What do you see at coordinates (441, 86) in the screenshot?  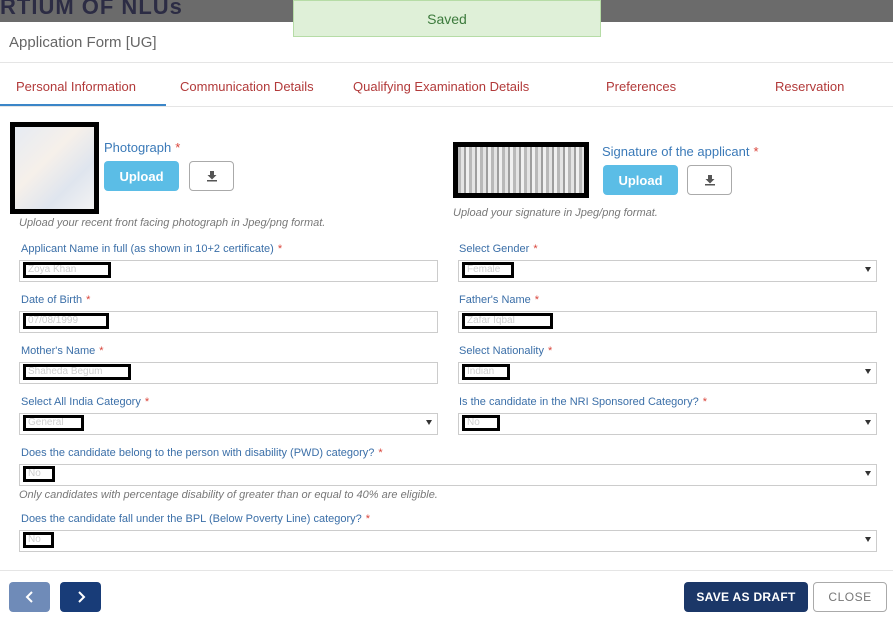 I see `tab-qualifying-examination-details: Qualifying Examination Details` at bounding box center [441, 86].